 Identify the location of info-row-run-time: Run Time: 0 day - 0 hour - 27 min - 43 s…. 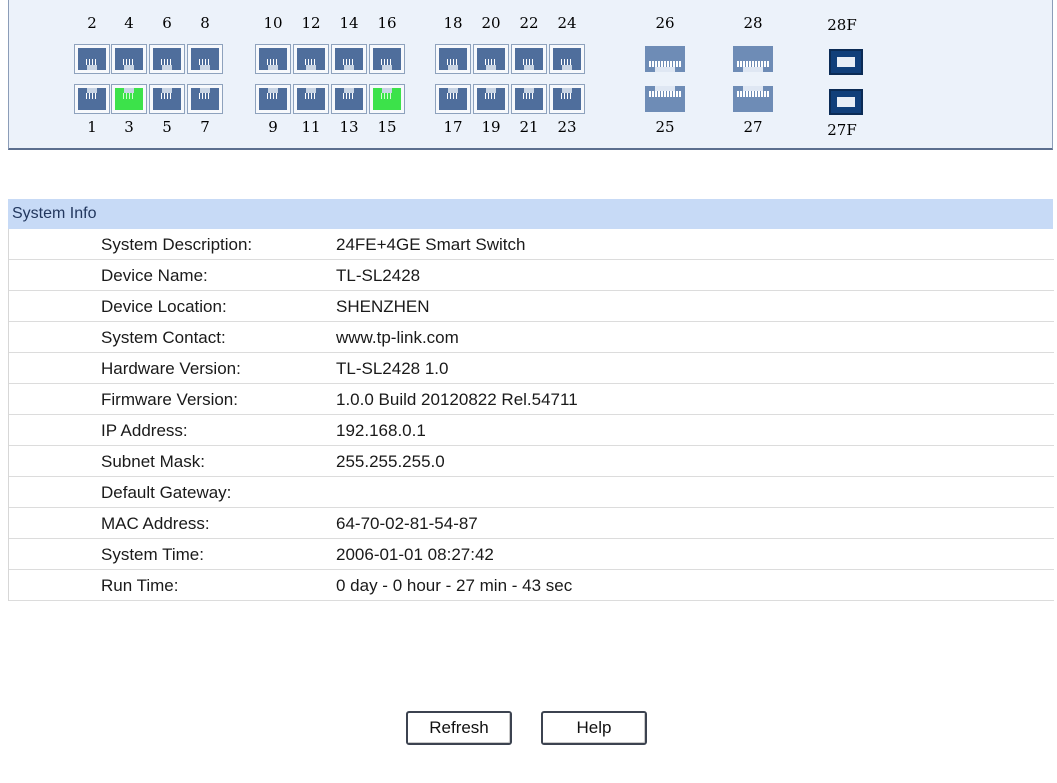
(531, 585).